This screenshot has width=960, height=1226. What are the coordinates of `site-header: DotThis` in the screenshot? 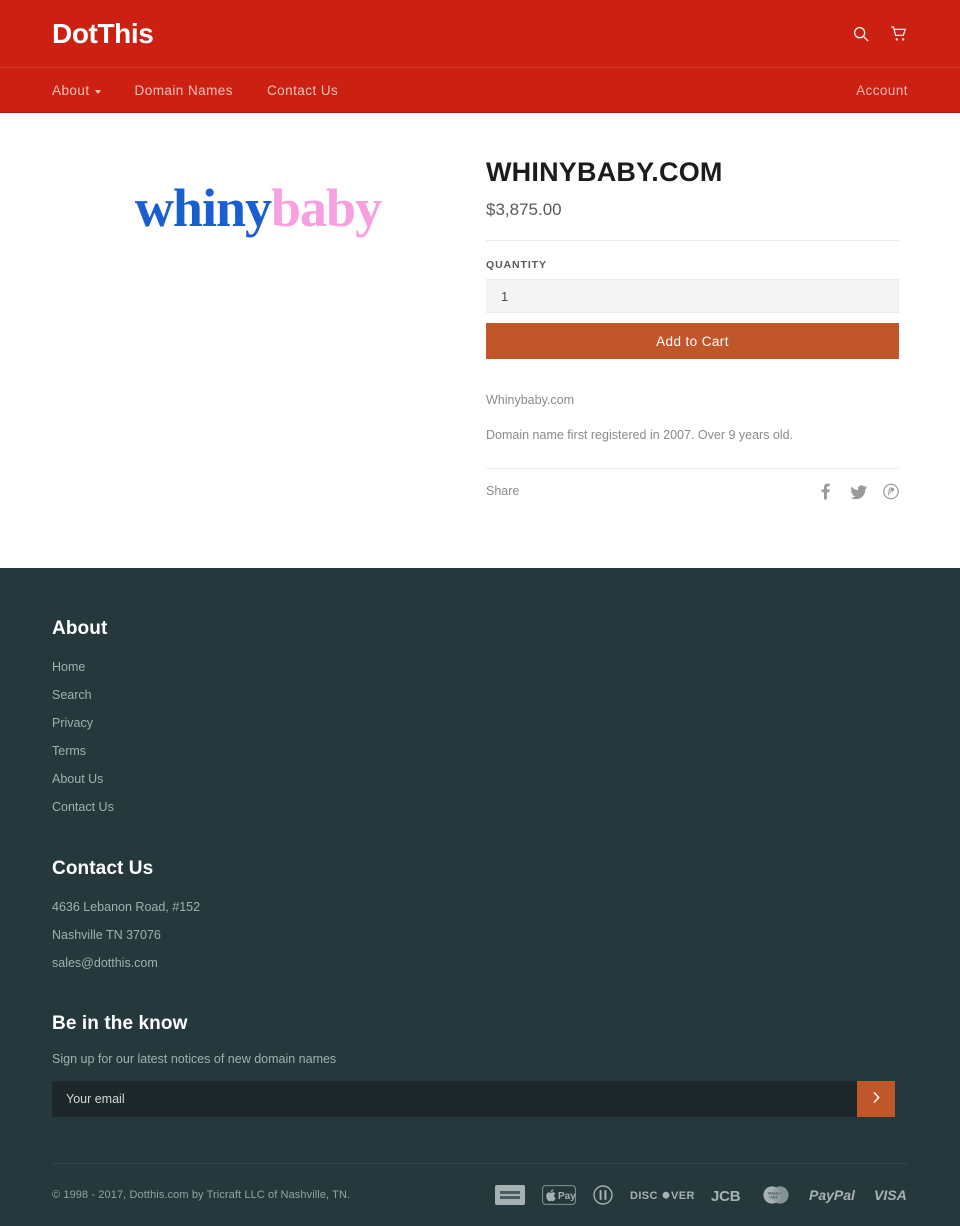 It's located at (480, 33).